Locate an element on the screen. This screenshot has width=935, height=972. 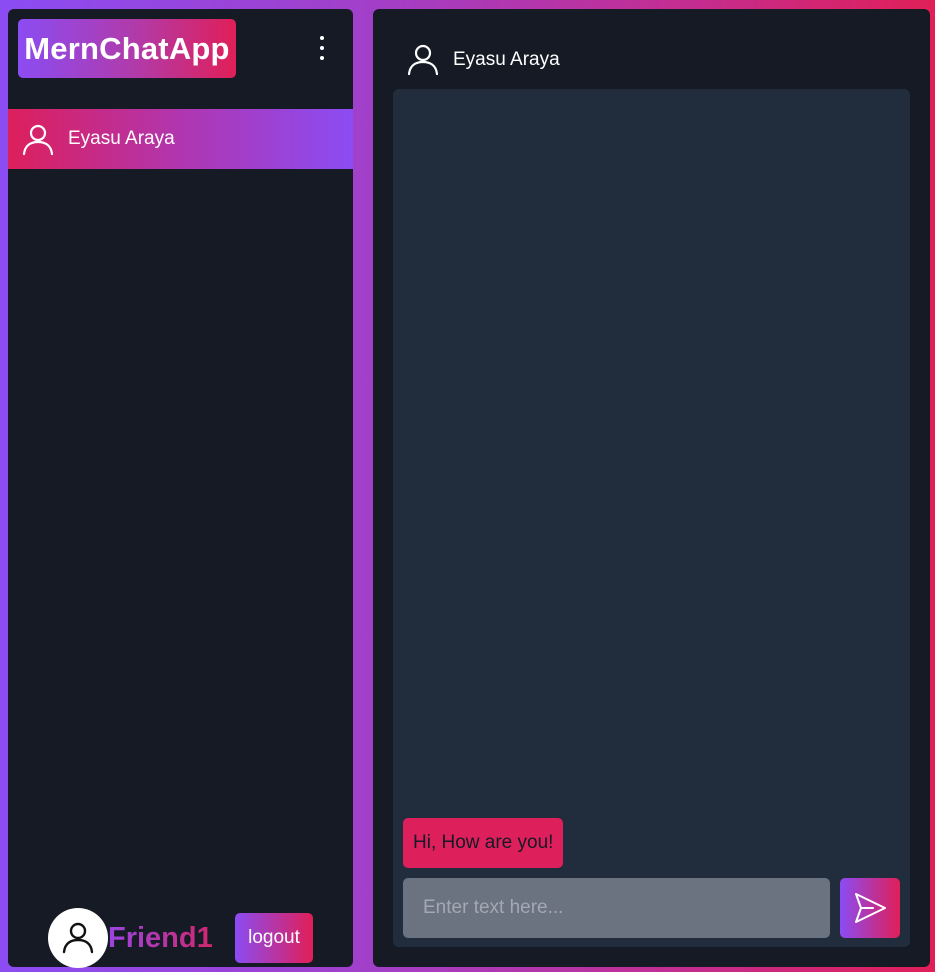
message-input is located at coordinates (616, 908).